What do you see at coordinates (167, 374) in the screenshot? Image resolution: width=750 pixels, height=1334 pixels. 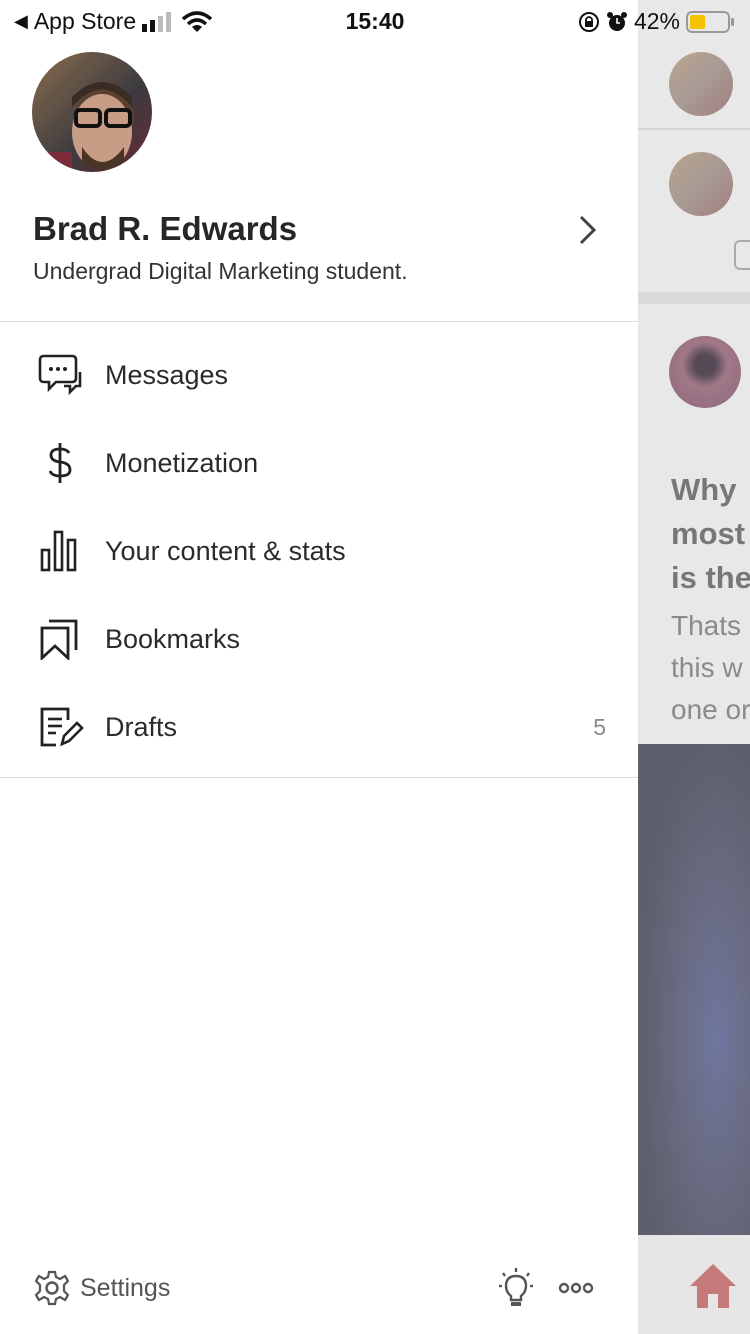 I see `menu-label: Messages` at bounding box center [167, 374].